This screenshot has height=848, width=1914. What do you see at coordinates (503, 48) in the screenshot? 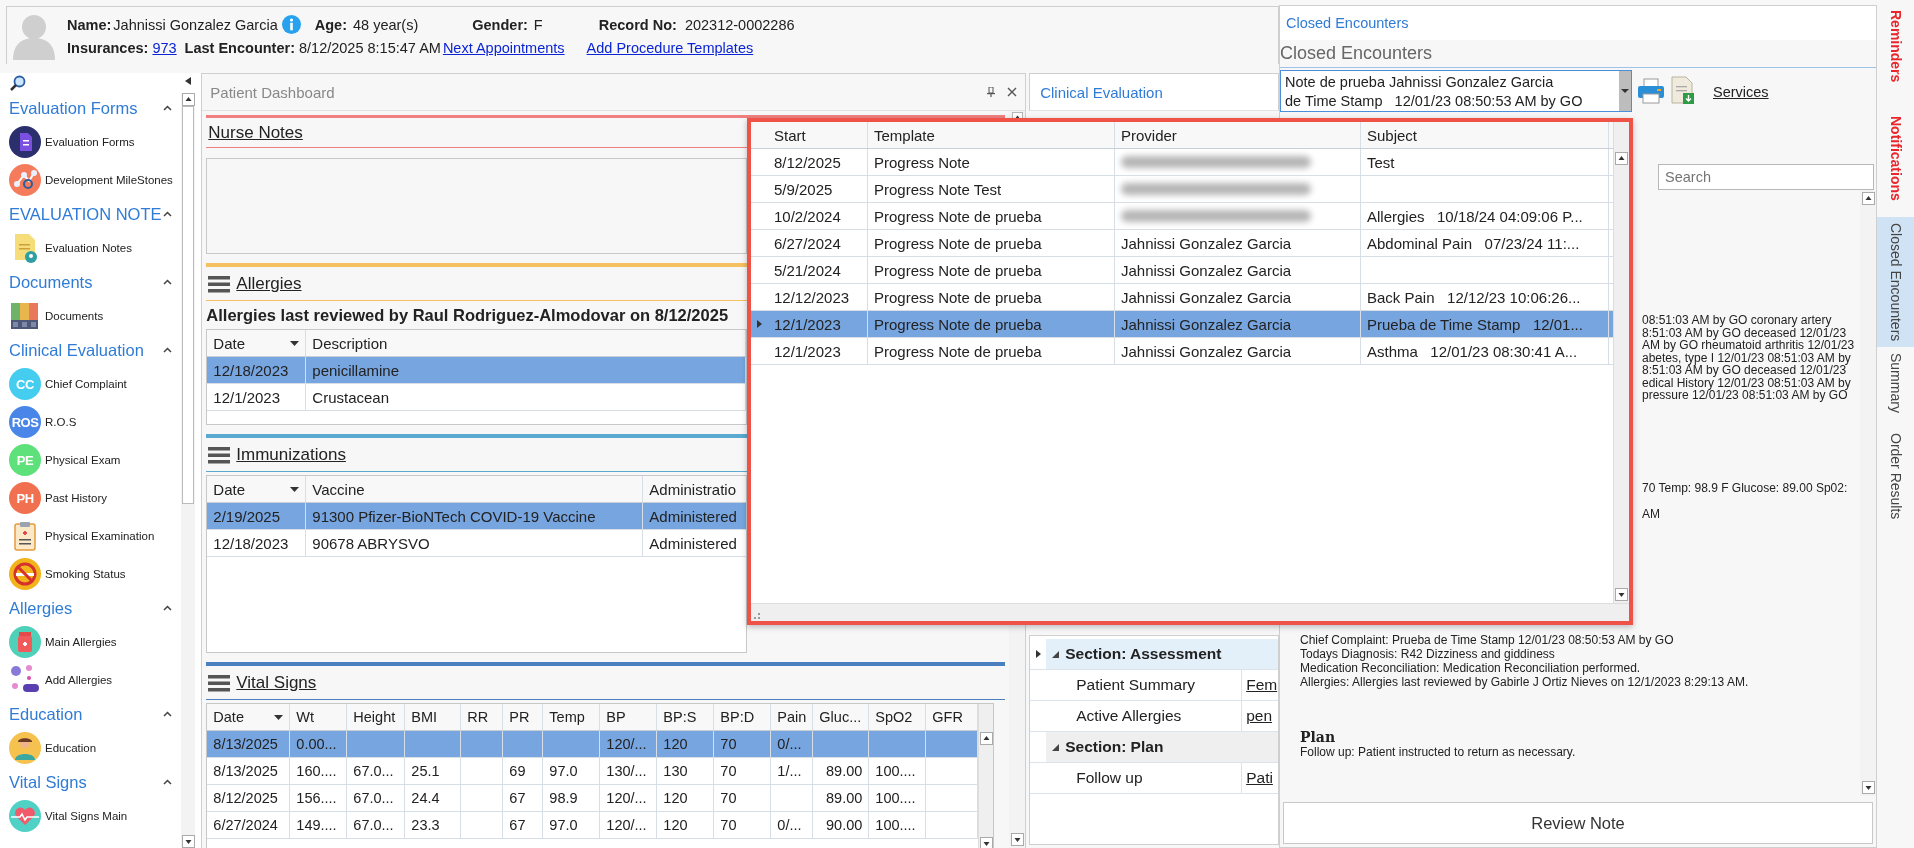
I see `header-link: Next Appointments` at bounding box center [503, 48].